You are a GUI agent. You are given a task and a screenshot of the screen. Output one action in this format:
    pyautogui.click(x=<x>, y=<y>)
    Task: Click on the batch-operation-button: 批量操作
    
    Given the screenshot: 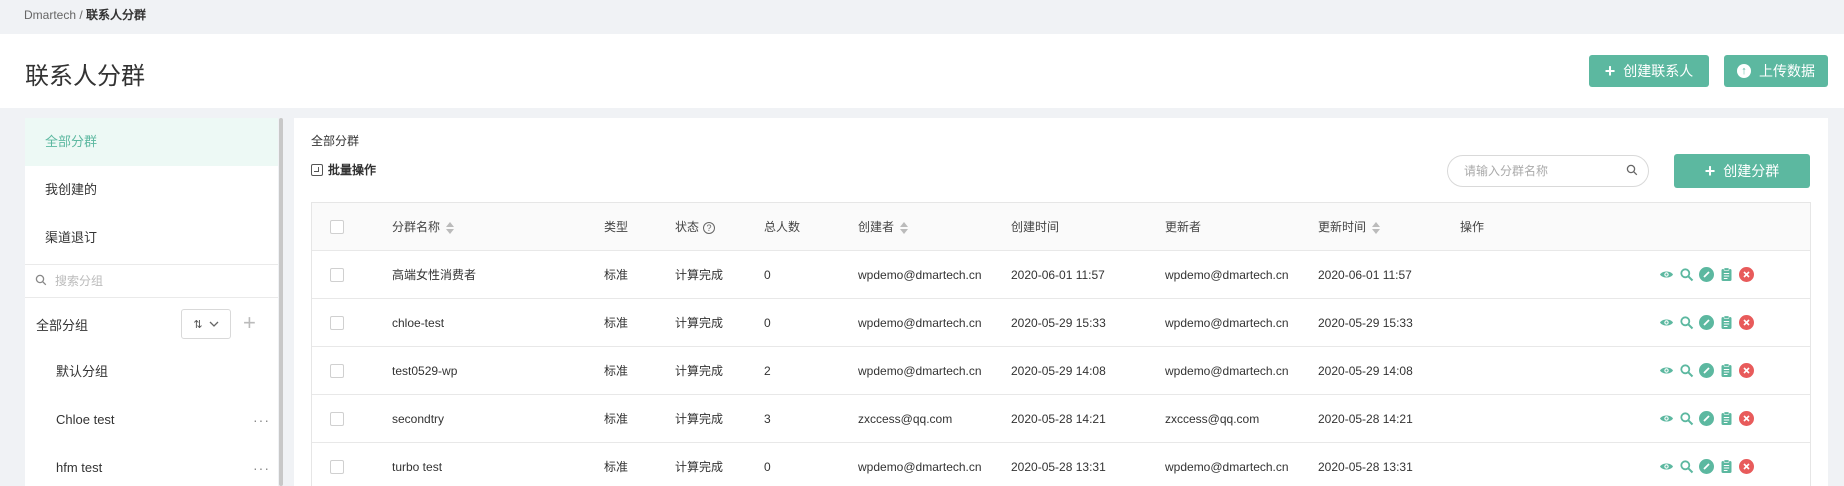 What is the action you would take?
    pyautogui.click(x=343, y=169)
    